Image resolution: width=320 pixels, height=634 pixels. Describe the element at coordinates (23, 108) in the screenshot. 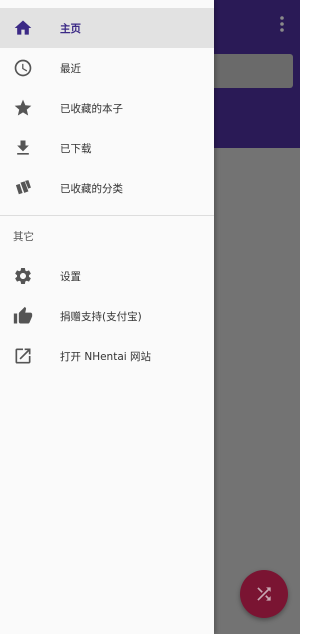

I see `star-icon` at that location.